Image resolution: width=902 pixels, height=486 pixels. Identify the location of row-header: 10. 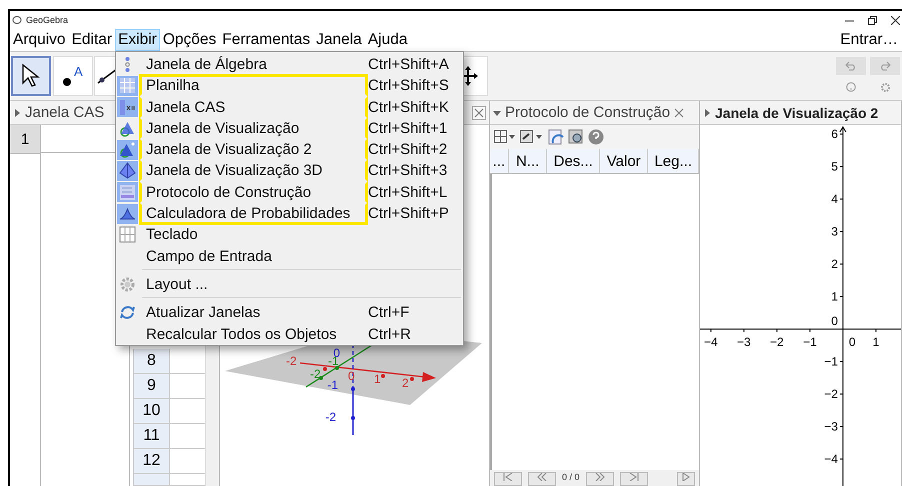
(151, 411).